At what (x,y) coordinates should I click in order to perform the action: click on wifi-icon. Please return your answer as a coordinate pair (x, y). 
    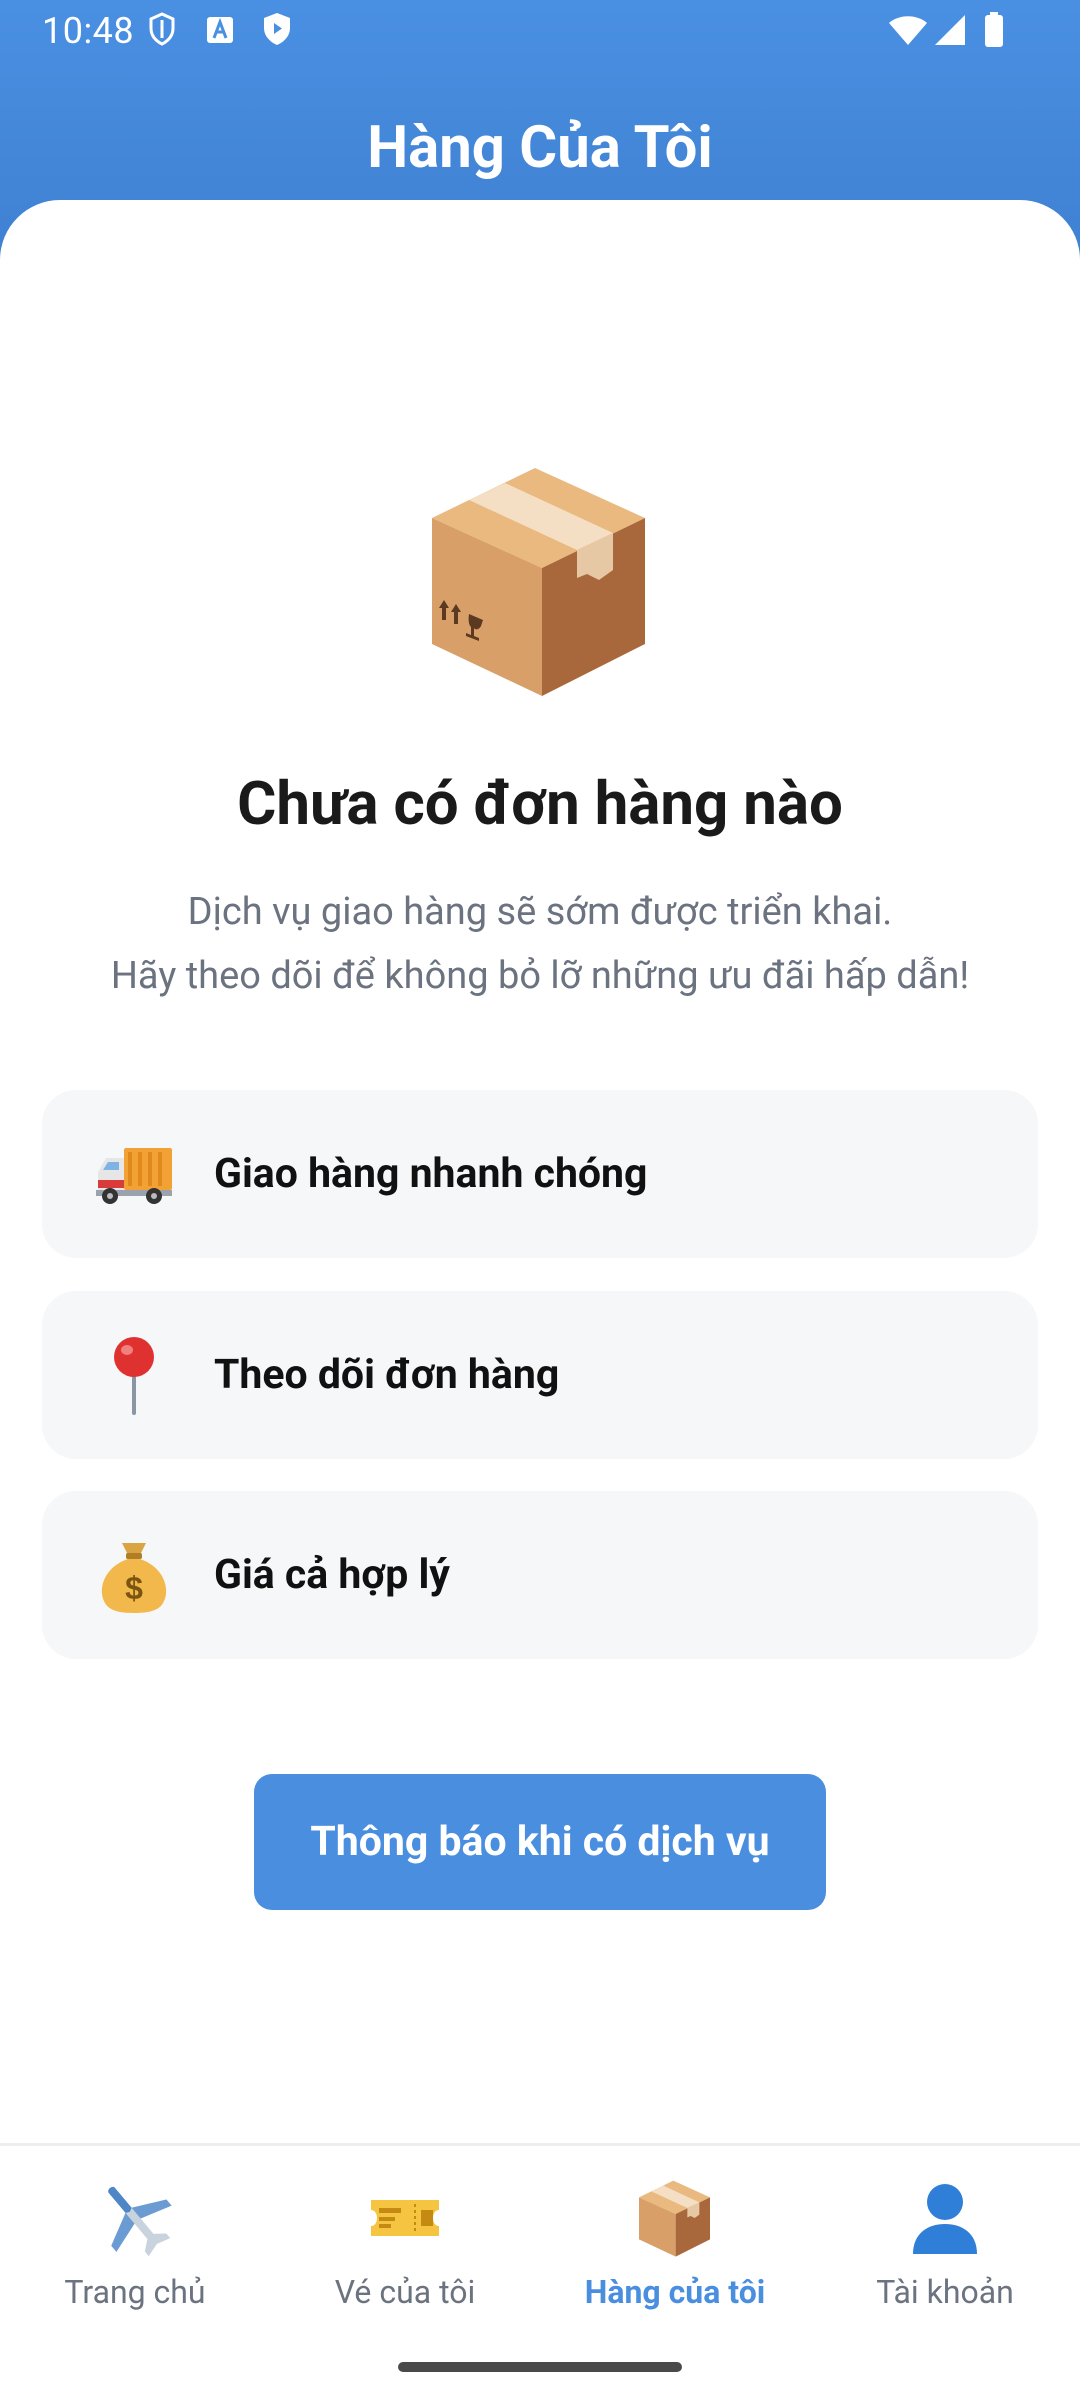
    Looking at the image, I should click on (908, 30).